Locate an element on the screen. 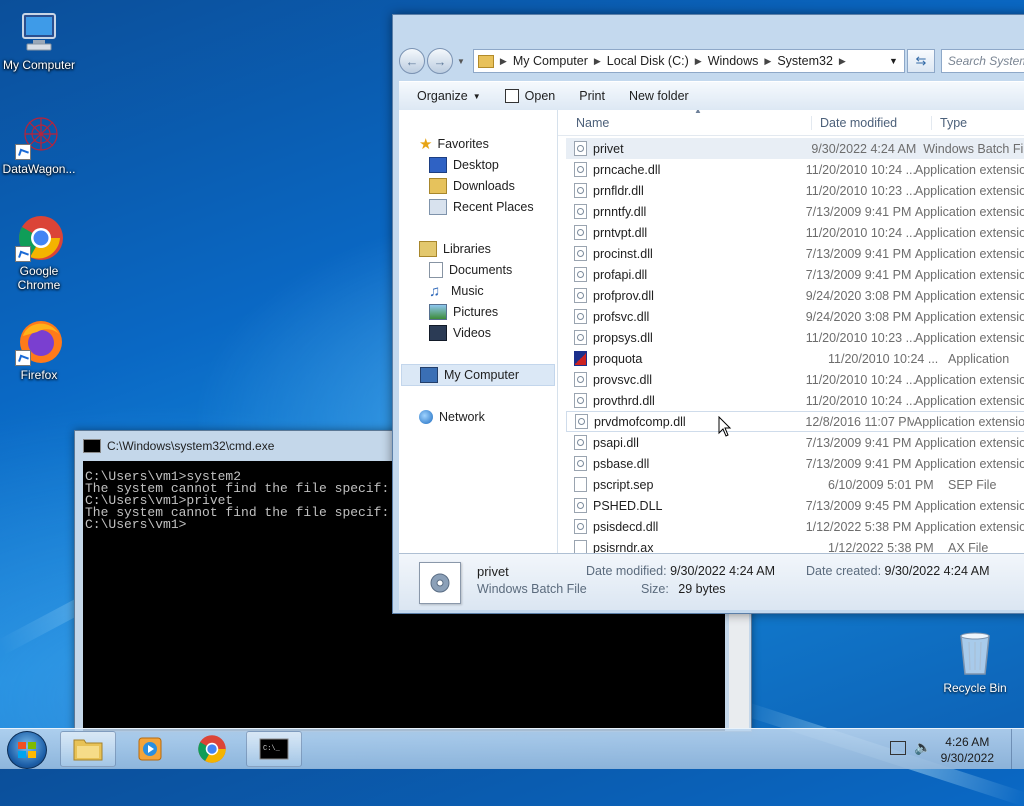 Image resolution: width=1024 pixels, height=806 pixels. file-type: Windows Batch File is located at coordinates (973, 148).